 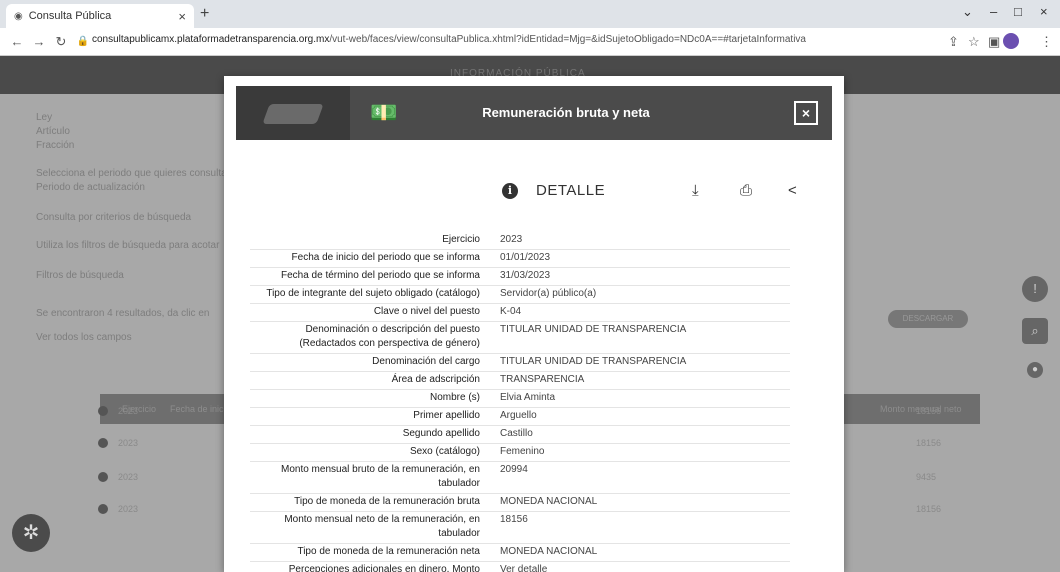 I want to click on detail-label: Nombre (s), so click(x=370, y=398).